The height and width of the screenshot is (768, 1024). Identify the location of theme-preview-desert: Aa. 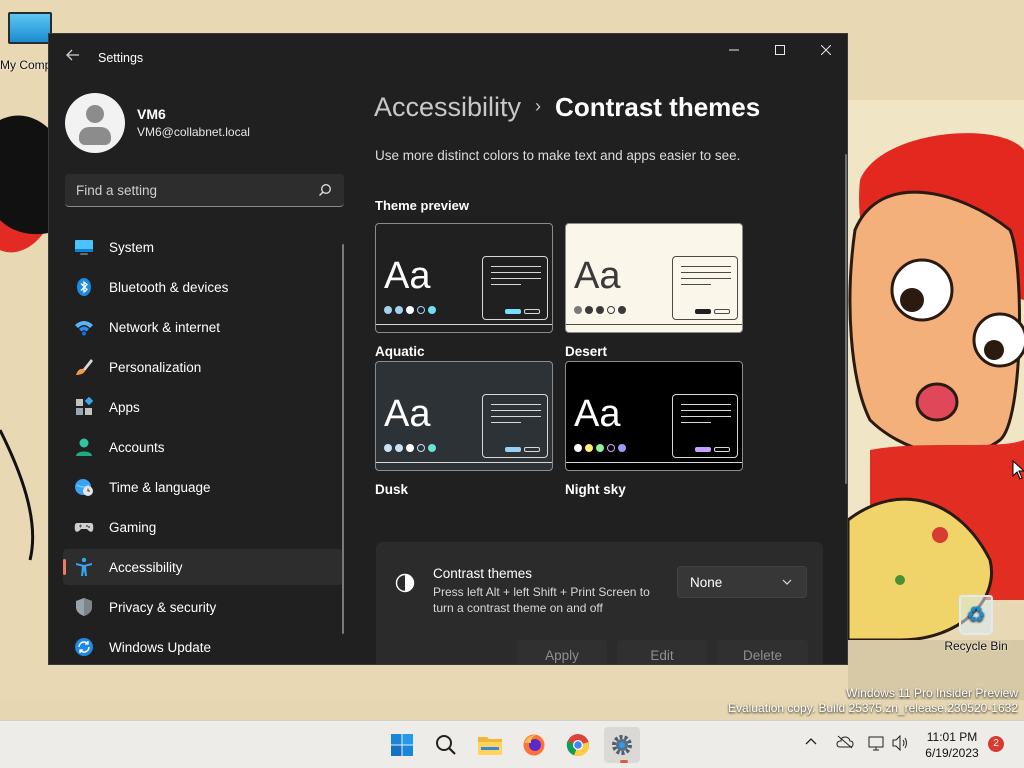
(654, 278).